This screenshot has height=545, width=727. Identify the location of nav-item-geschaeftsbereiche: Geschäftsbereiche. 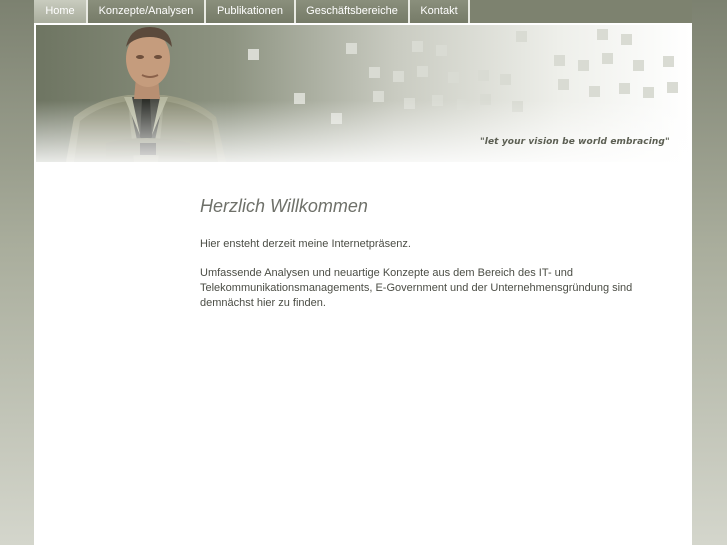
(353, 11).